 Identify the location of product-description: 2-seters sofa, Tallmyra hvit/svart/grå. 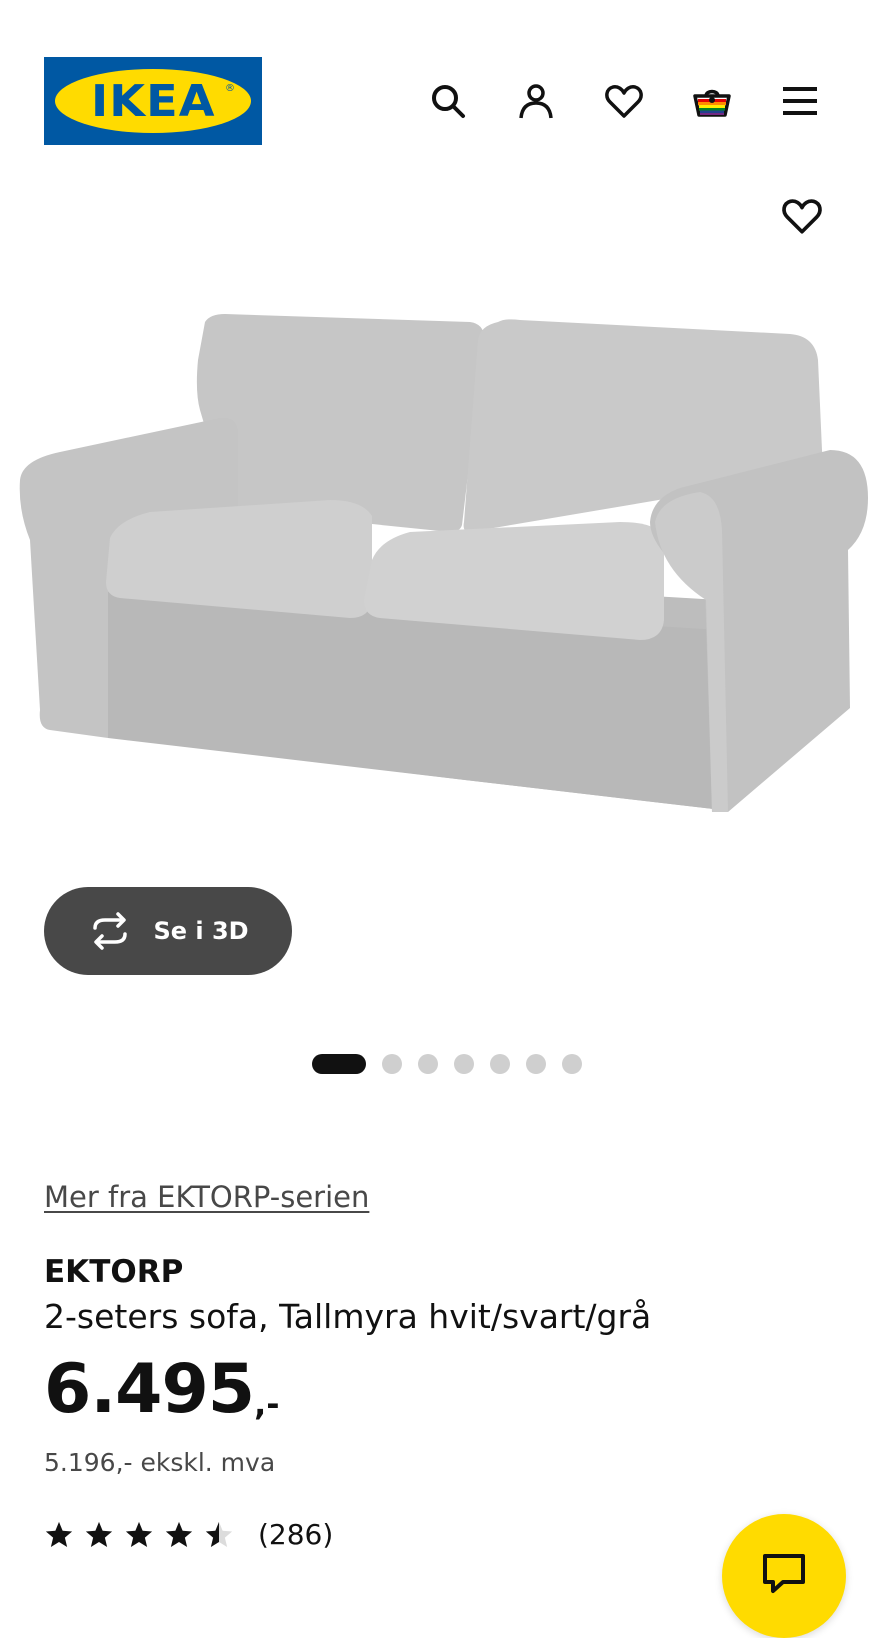
(348, 1316).